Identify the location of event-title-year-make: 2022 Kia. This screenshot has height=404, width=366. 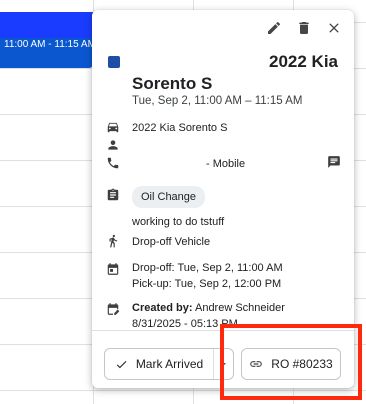
(303, 61).